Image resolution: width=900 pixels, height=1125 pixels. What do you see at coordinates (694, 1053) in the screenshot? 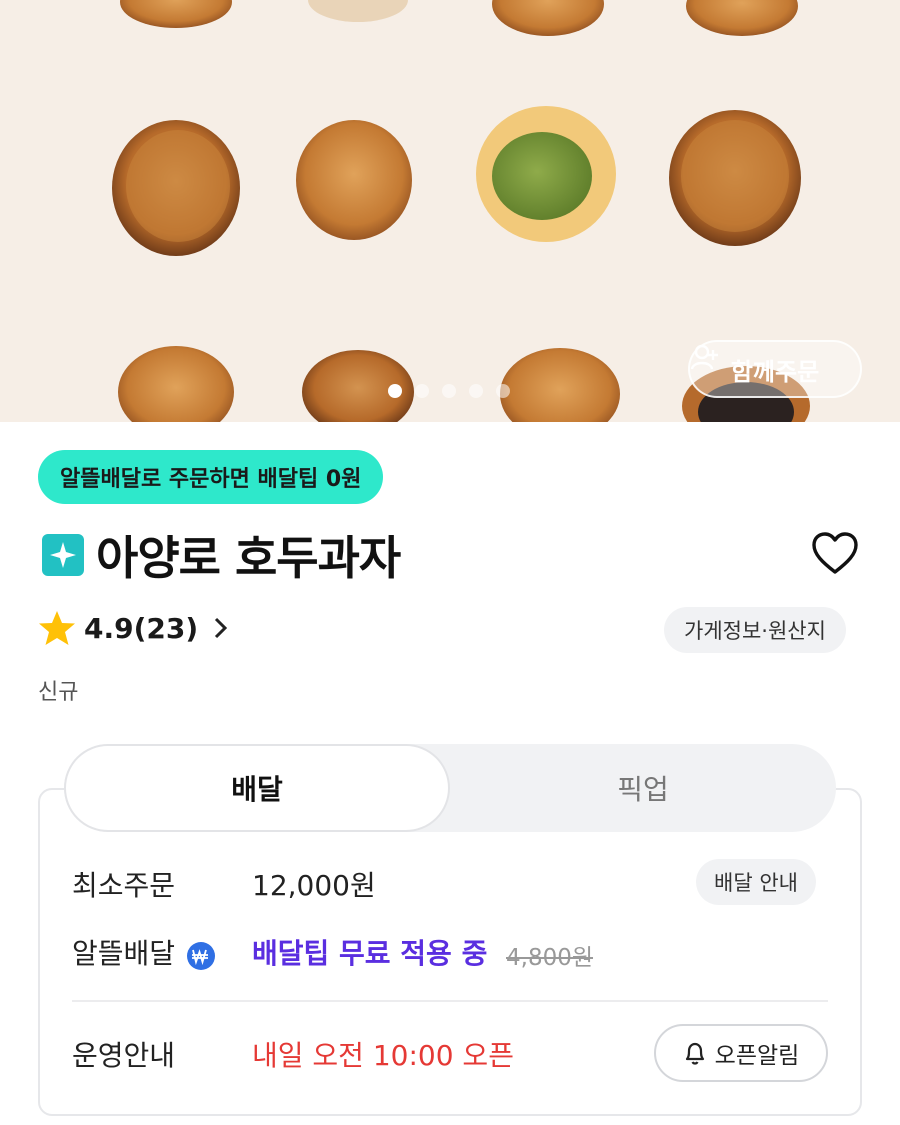
I see `bell-icon` at bounding box center [694, 1053].